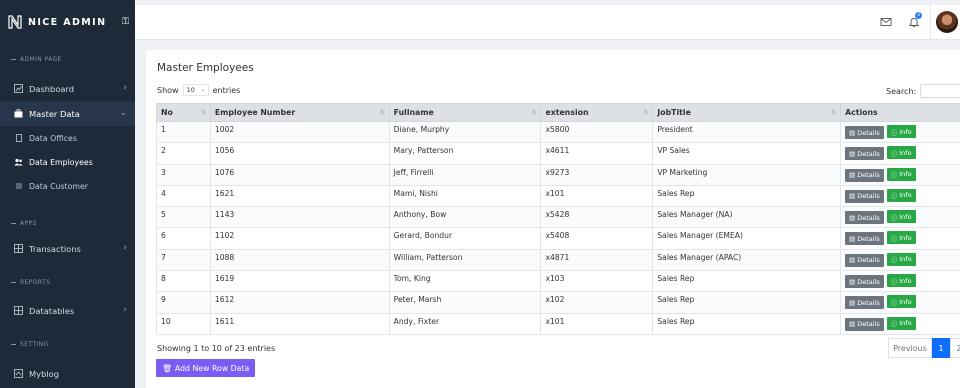 This screenshot has width=960, height=388. What do you see at coordinates (67, 248) in the screenshot?
I see `sidebar-item-transactions: Transactions ›` at bounding box center [67, 248].